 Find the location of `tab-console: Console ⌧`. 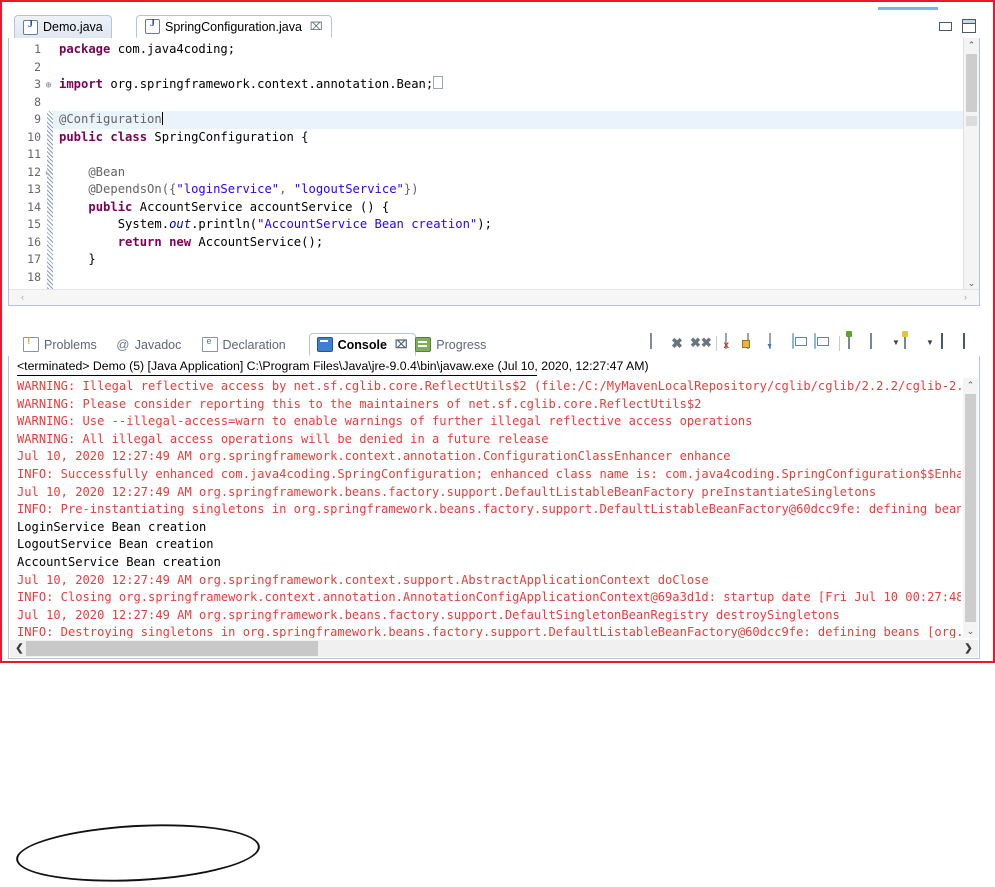

tab-console: Console ⌧ is located at coordinates (362, 344).